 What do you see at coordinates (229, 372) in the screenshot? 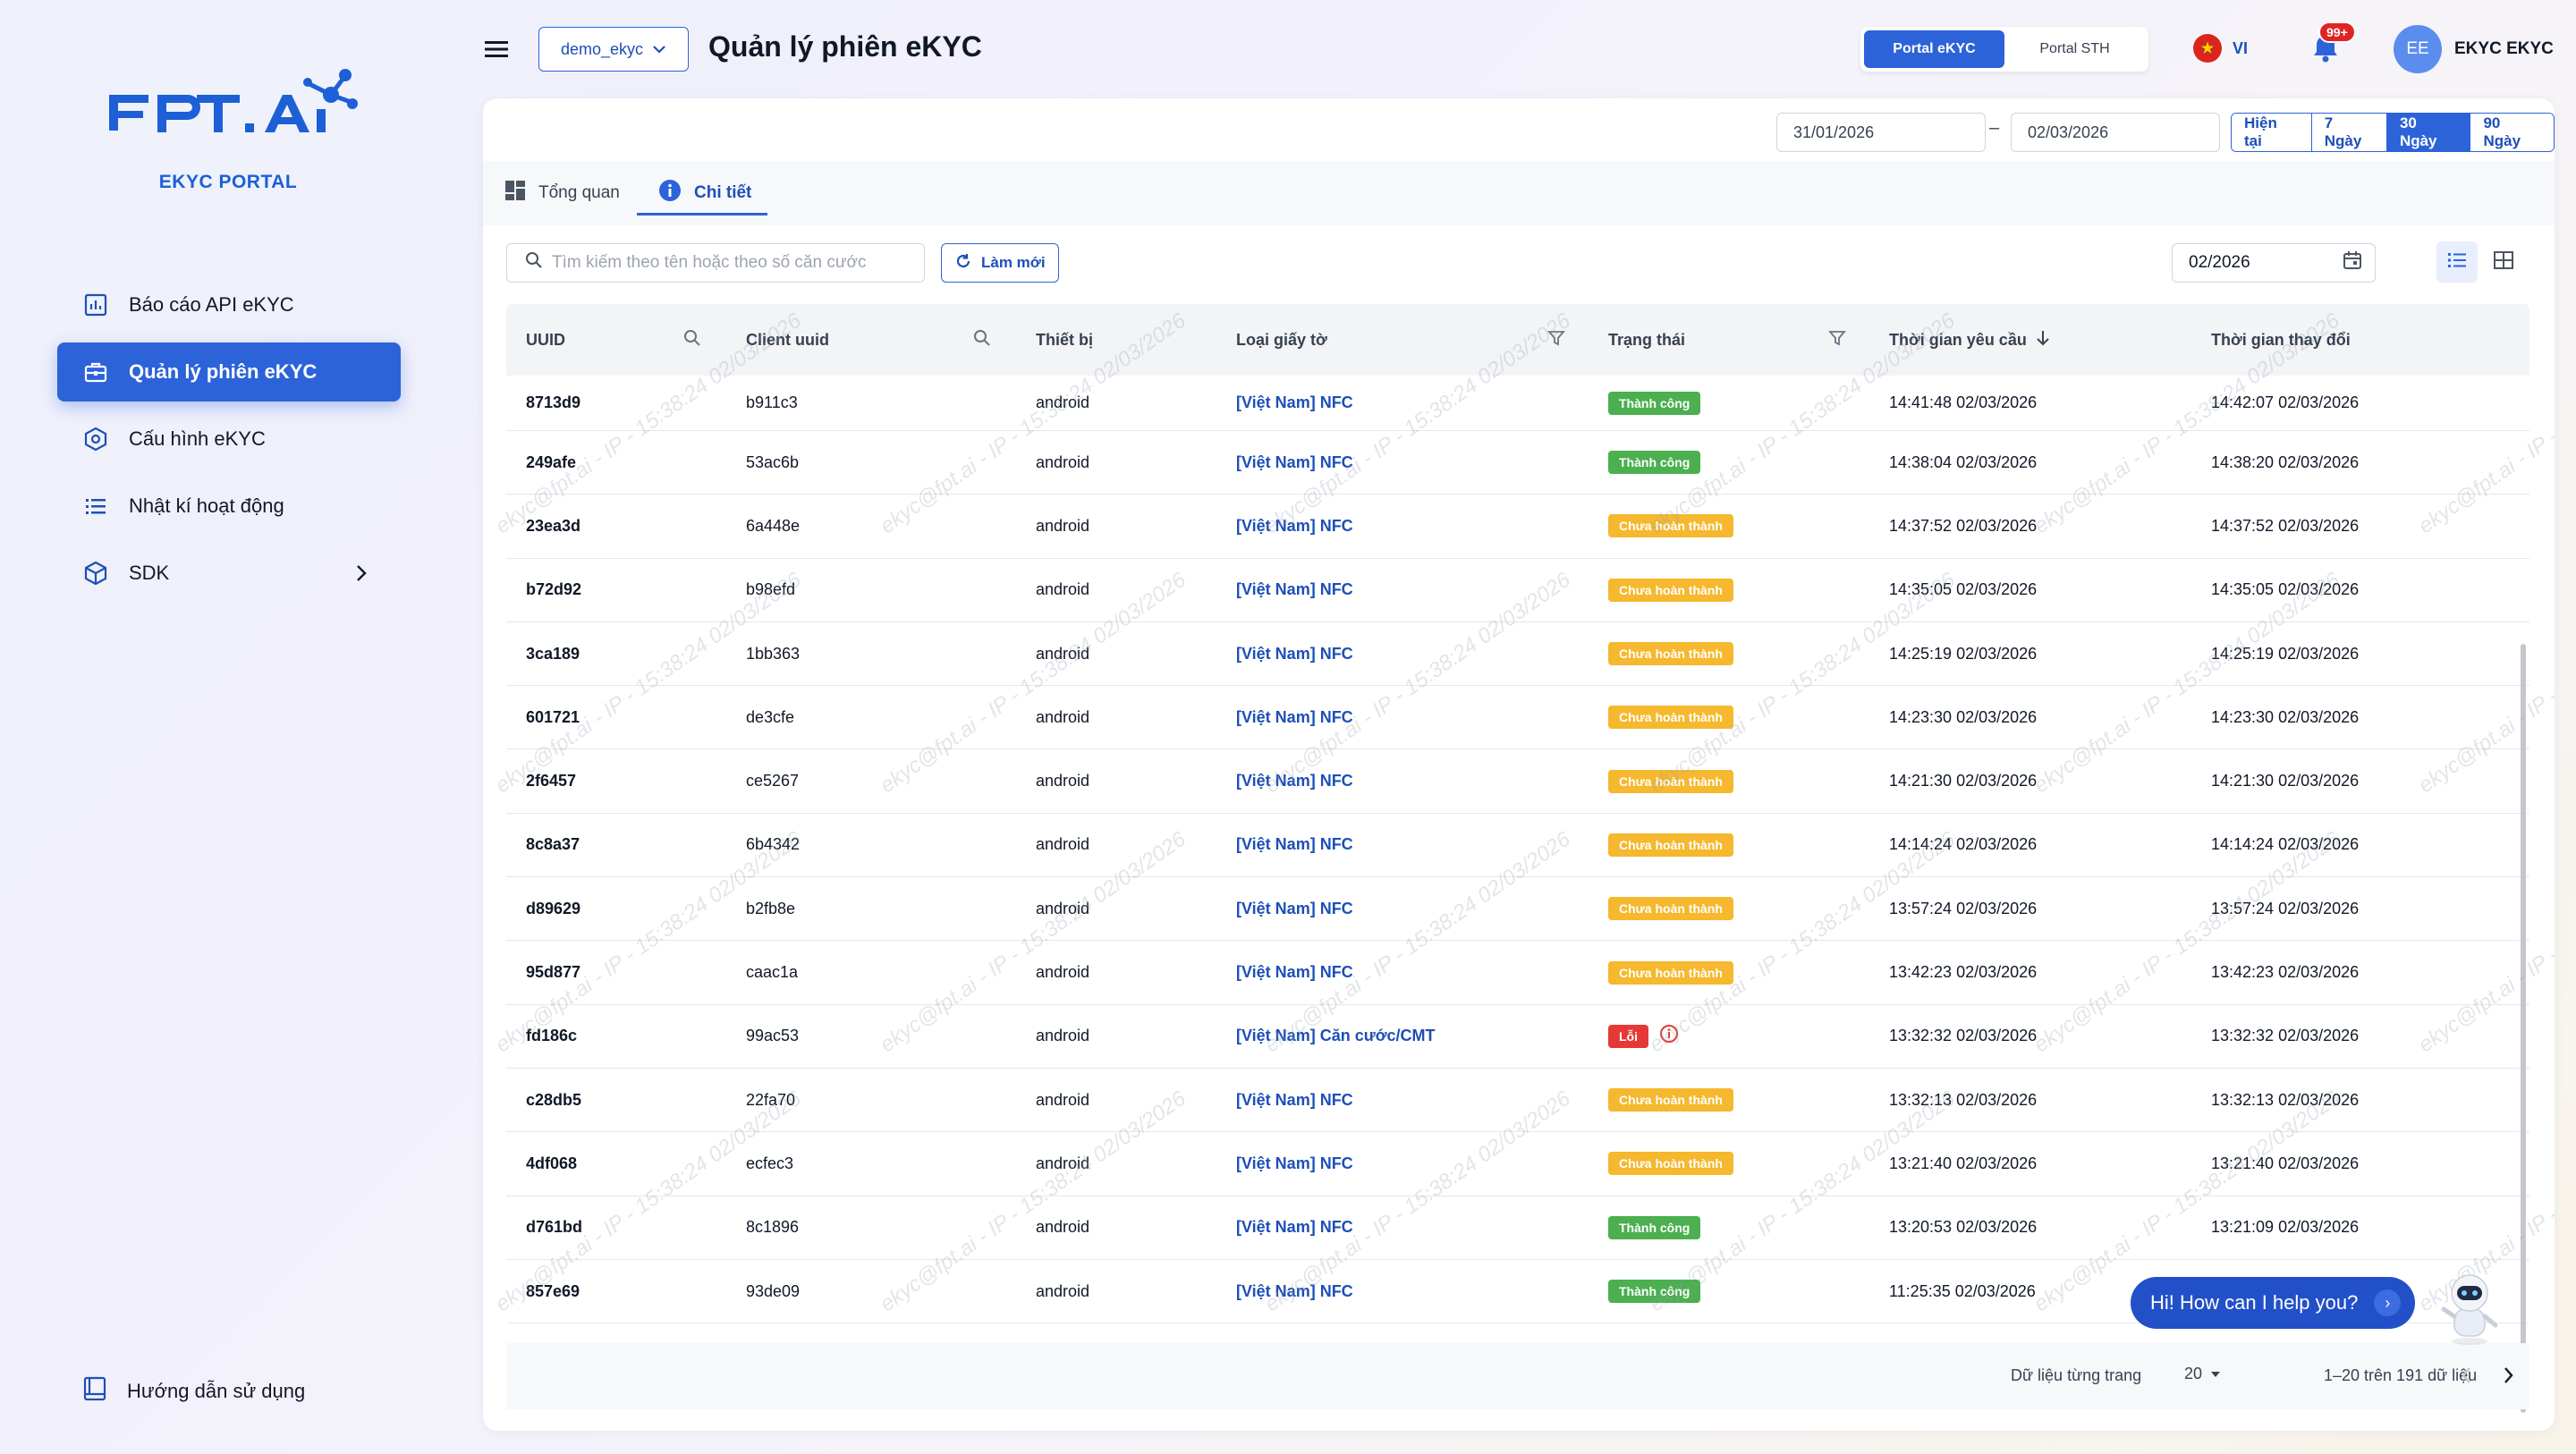
I see `sidebar-item-session-management: Quản lý phiên eKYC` at bounding box center [229, 372].